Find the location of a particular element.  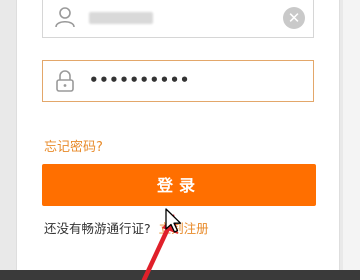

forgot-password-link: 忘记密码? is located at coordinates (73, 145).